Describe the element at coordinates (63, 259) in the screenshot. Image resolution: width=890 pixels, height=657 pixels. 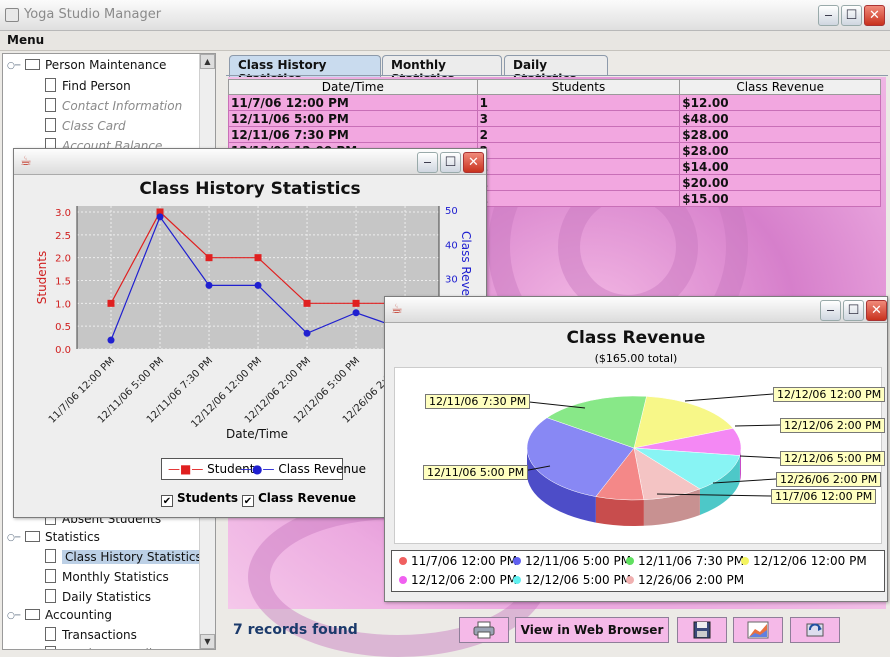
I see `y-tick-label: 2.0` at that location.